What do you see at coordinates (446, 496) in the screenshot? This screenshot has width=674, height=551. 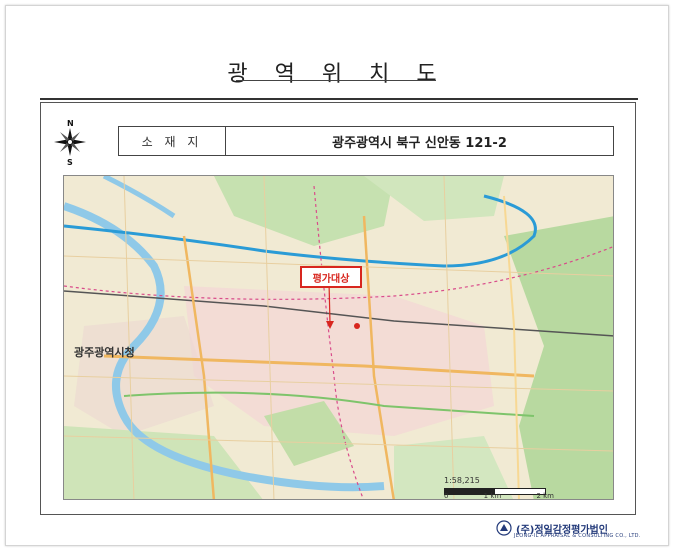 I see `scale-tick: 0` at bounding box center [446, 496].